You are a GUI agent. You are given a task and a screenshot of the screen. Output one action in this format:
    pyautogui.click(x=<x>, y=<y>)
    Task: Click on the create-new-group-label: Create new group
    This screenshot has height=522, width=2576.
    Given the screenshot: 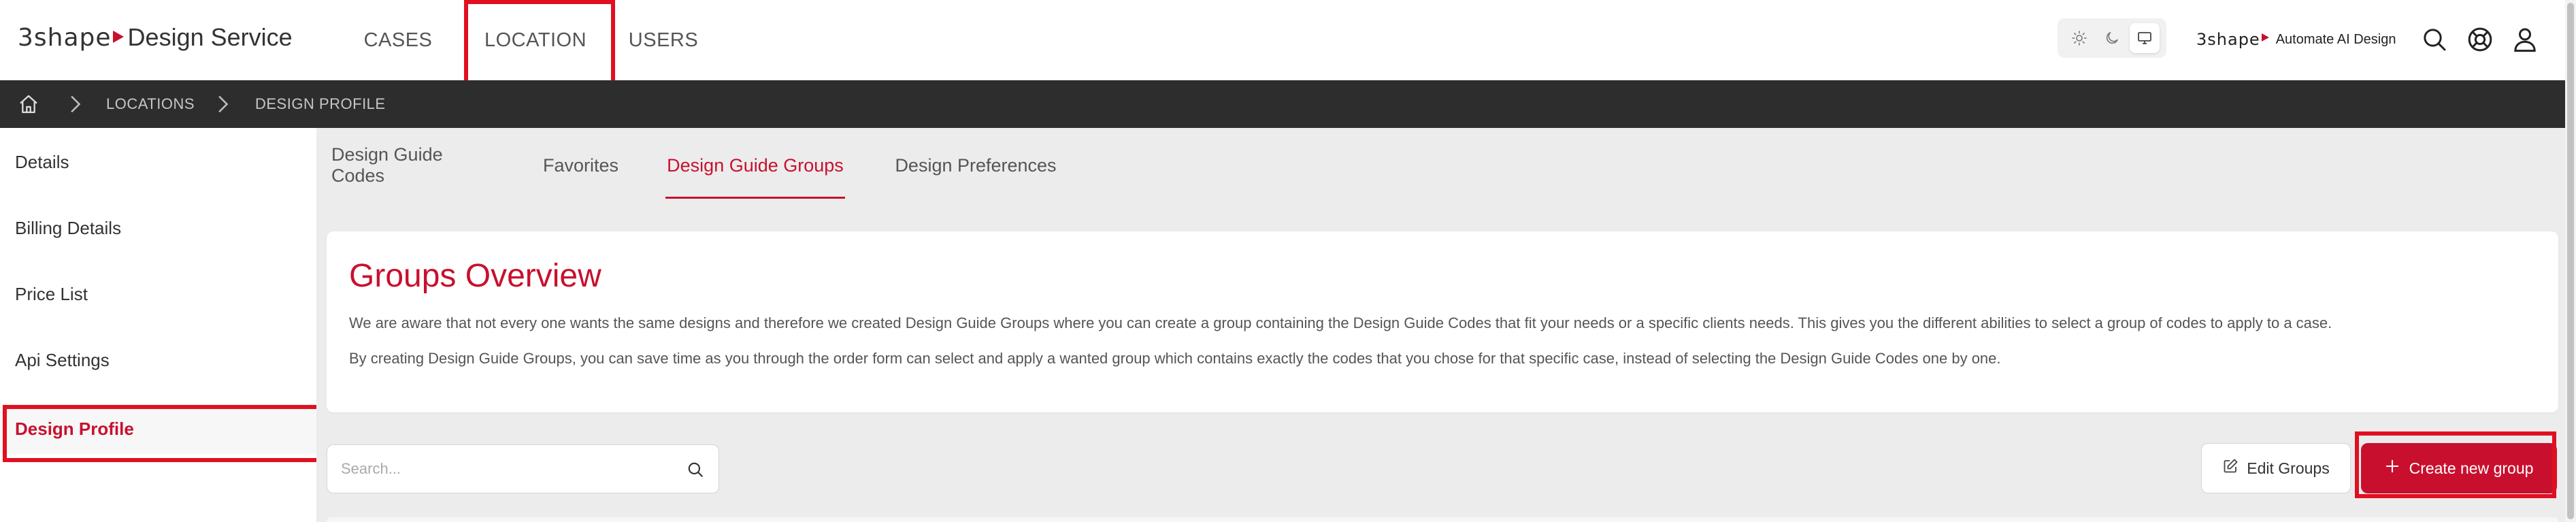 What is the action you would take?
    pyautogui.click(x=2471, y=468)
    